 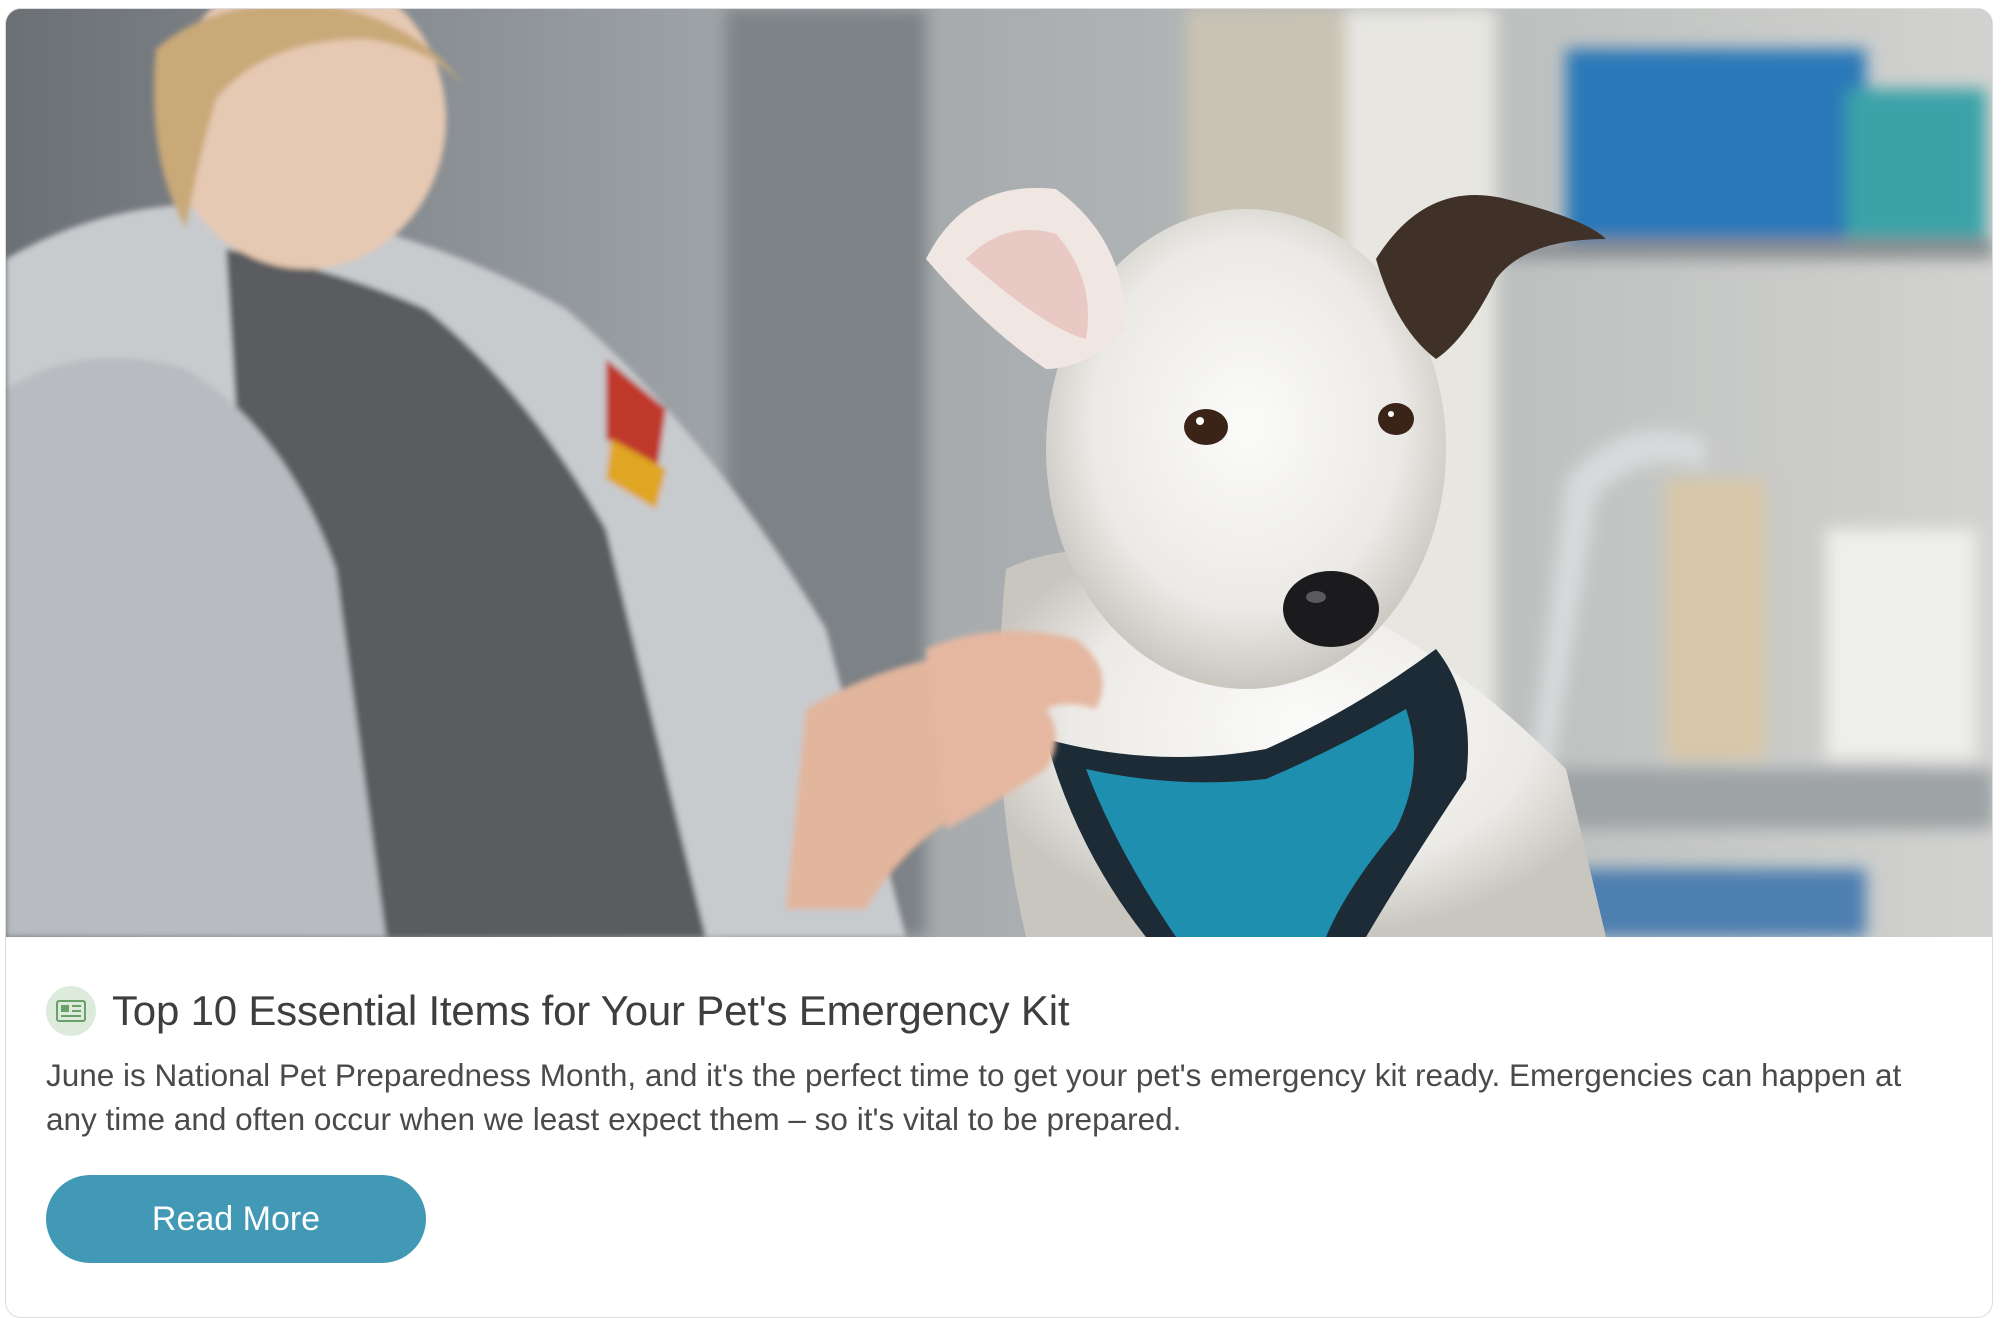 What do you see at coordinates (71, 1011) in the screenshot?
I see `article-icon` at bounding box center [71, 1011].